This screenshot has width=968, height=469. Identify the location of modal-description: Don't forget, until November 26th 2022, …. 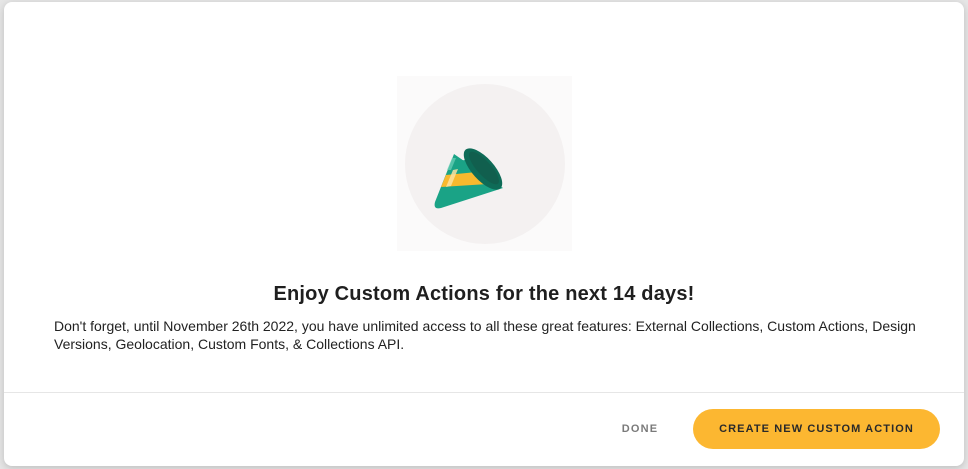
(485, 335).